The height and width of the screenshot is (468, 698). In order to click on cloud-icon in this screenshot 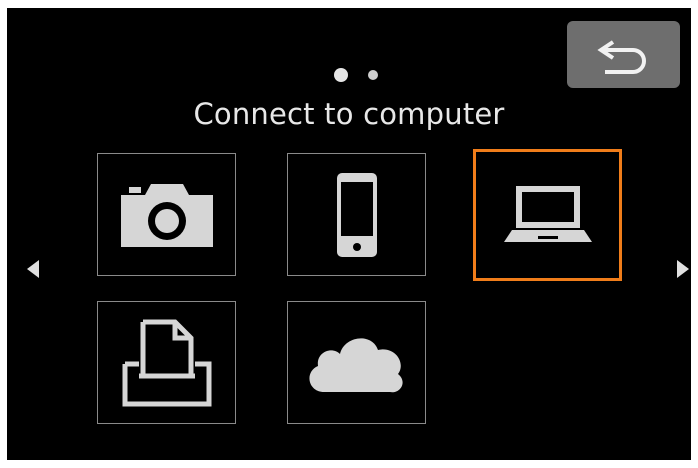, I will do `click(355, 364)`.